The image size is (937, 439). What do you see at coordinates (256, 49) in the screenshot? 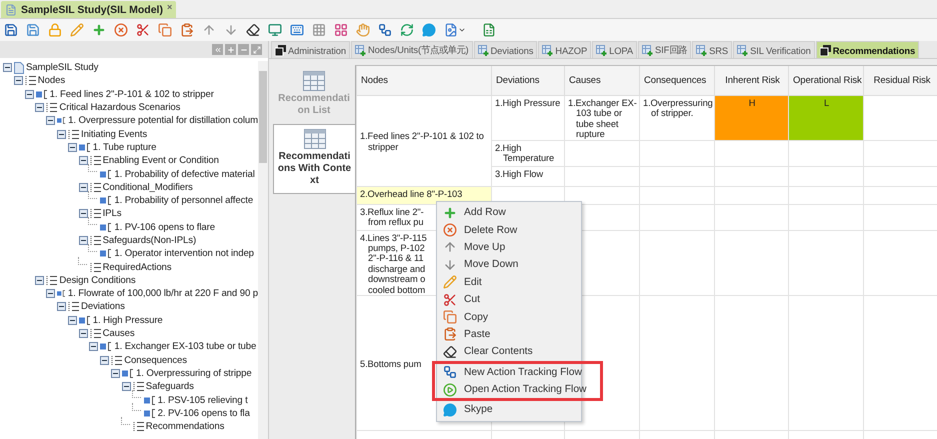
I see `resize-button` at bounding box center [256, 49].